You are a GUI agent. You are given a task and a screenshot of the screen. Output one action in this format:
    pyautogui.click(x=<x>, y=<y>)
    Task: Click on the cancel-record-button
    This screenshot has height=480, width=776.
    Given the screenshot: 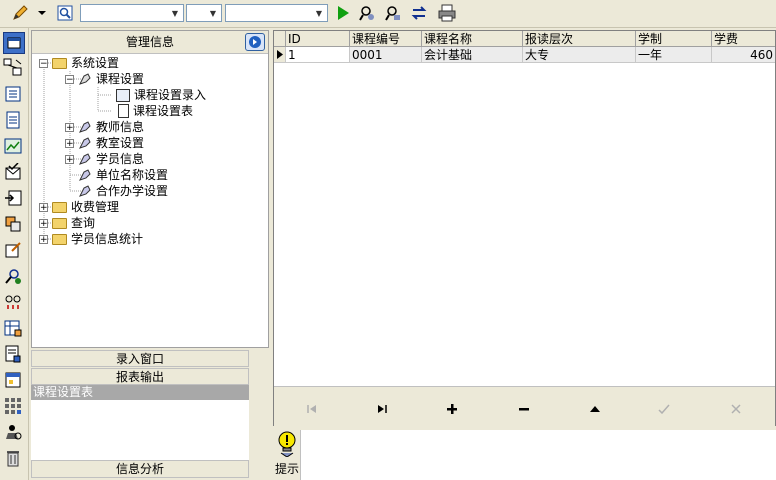 What is the action you would take?
    pyautogui.click(x=736, y=409)
    